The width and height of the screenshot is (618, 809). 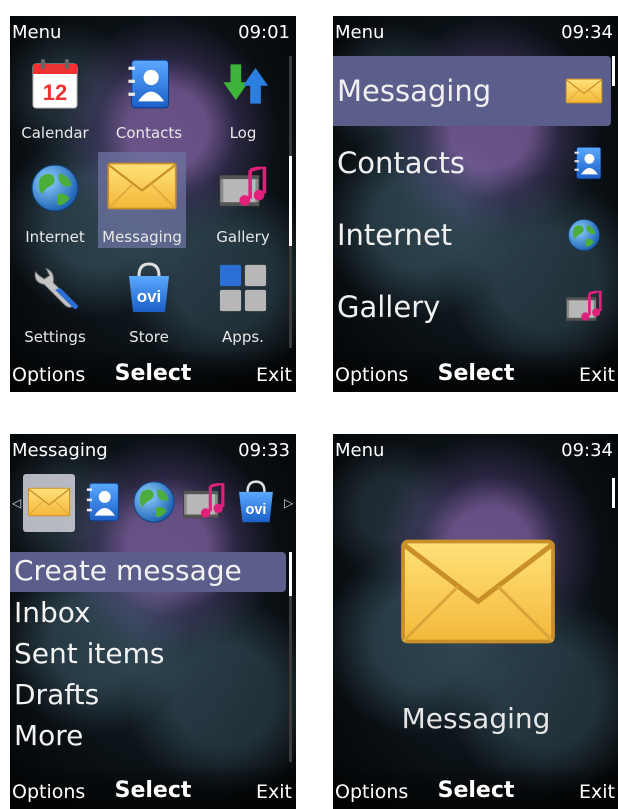 What do you see at coordinates (389, 307) in the screenshot?
I see `list-item-label: Gallery` at bounding box center [389, 307].